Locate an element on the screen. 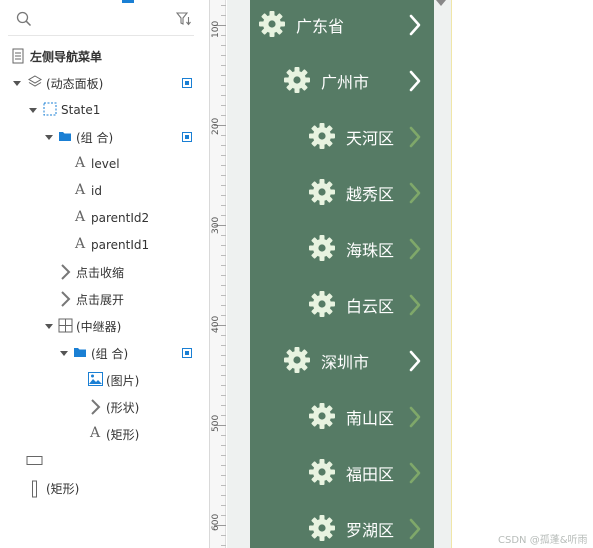  tree-row-rectangle-text: A (矩形) is located at coordinates (105, 434).